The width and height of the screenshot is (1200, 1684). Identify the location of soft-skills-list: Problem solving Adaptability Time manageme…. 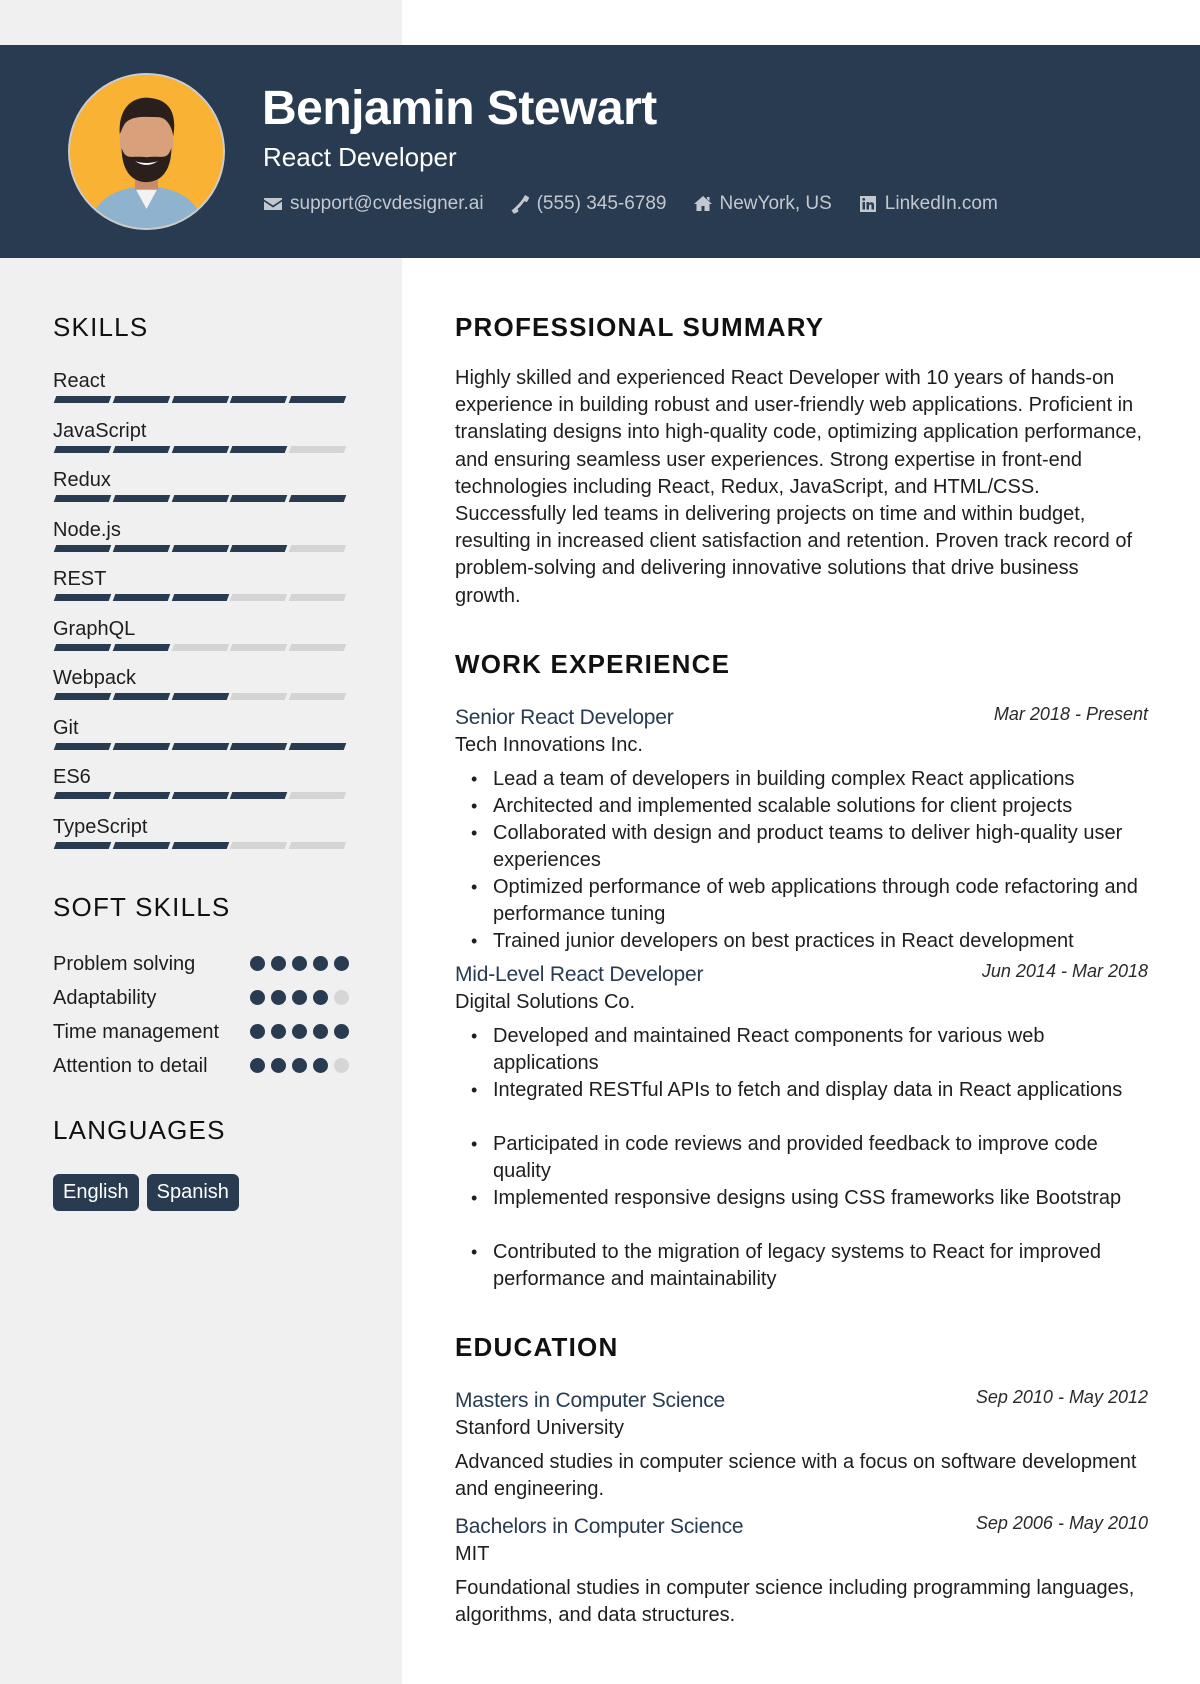
(201, 1015).